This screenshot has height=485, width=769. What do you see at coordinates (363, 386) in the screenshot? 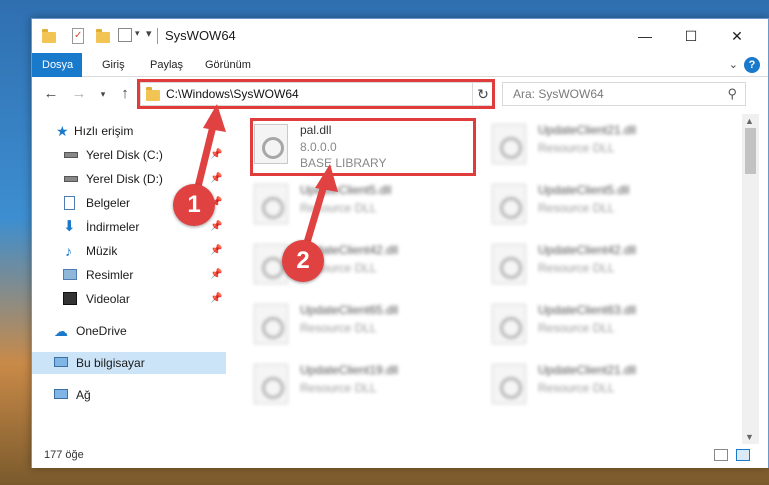
I see `file-item: UpdateClient19.dll Resource DLL` at bounding box center [363, 386].